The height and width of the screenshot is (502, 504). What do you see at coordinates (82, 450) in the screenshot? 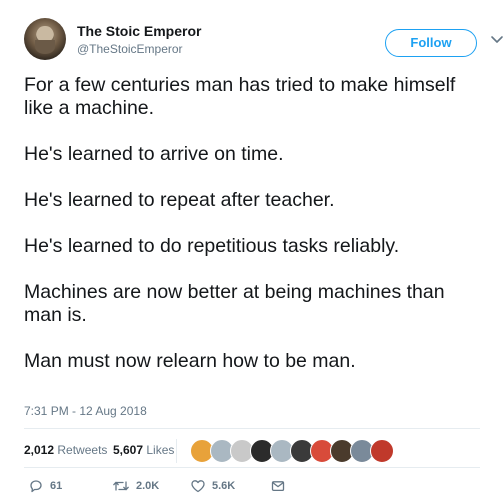
I see `retweets-label: Retweets` at bounding box center [82, 450].